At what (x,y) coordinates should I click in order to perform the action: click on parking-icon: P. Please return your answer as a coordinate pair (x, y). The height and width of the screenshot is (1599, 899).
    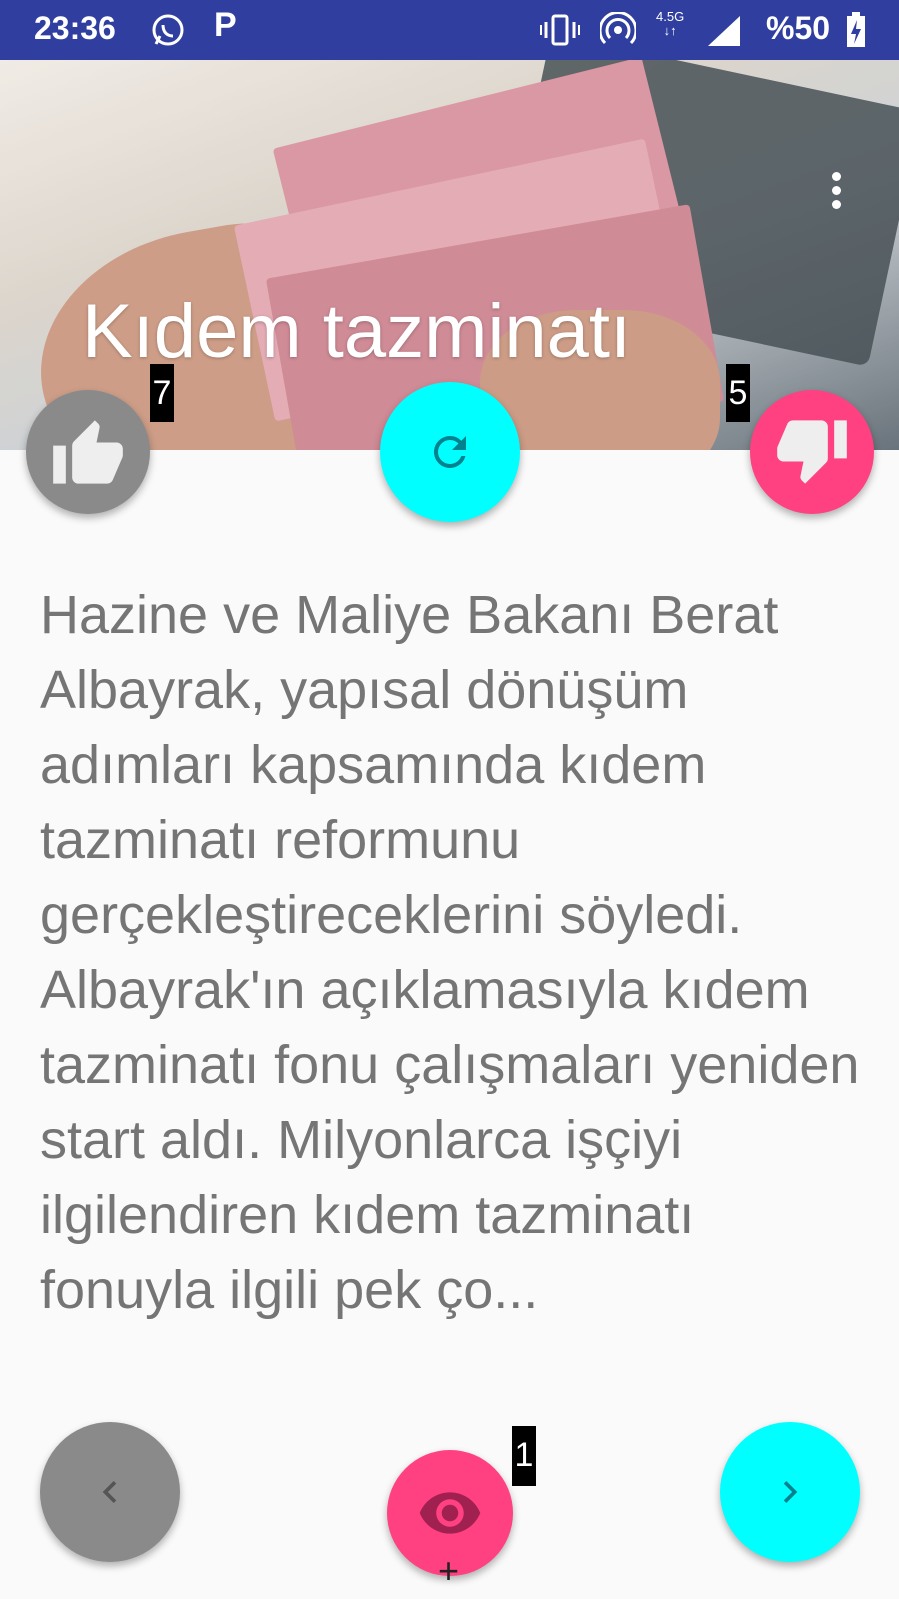
    Looking at the image, I should click on (225, 25).